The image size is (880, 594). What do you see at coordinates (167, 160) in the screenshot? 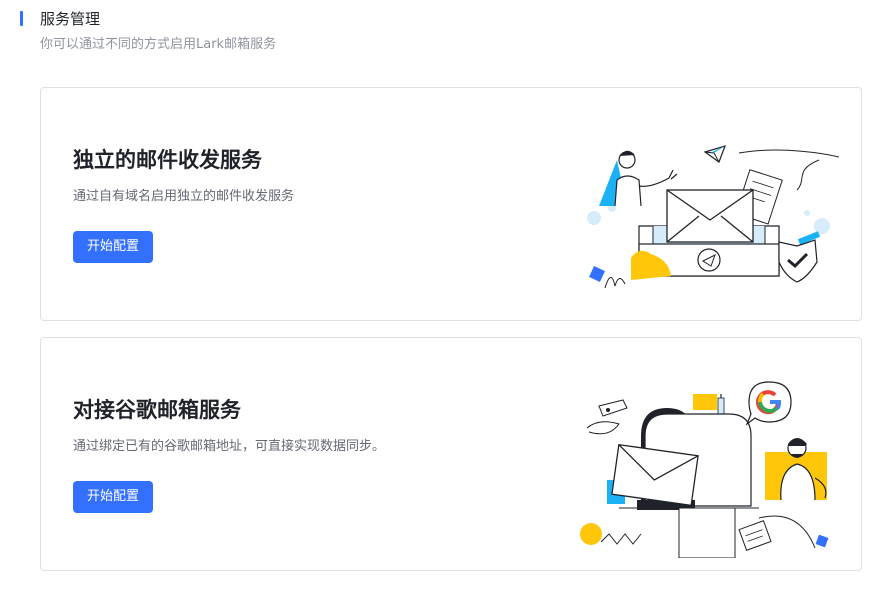
I see `card-title: 独立的邮件收发服务` at bounding box center [167, 160].